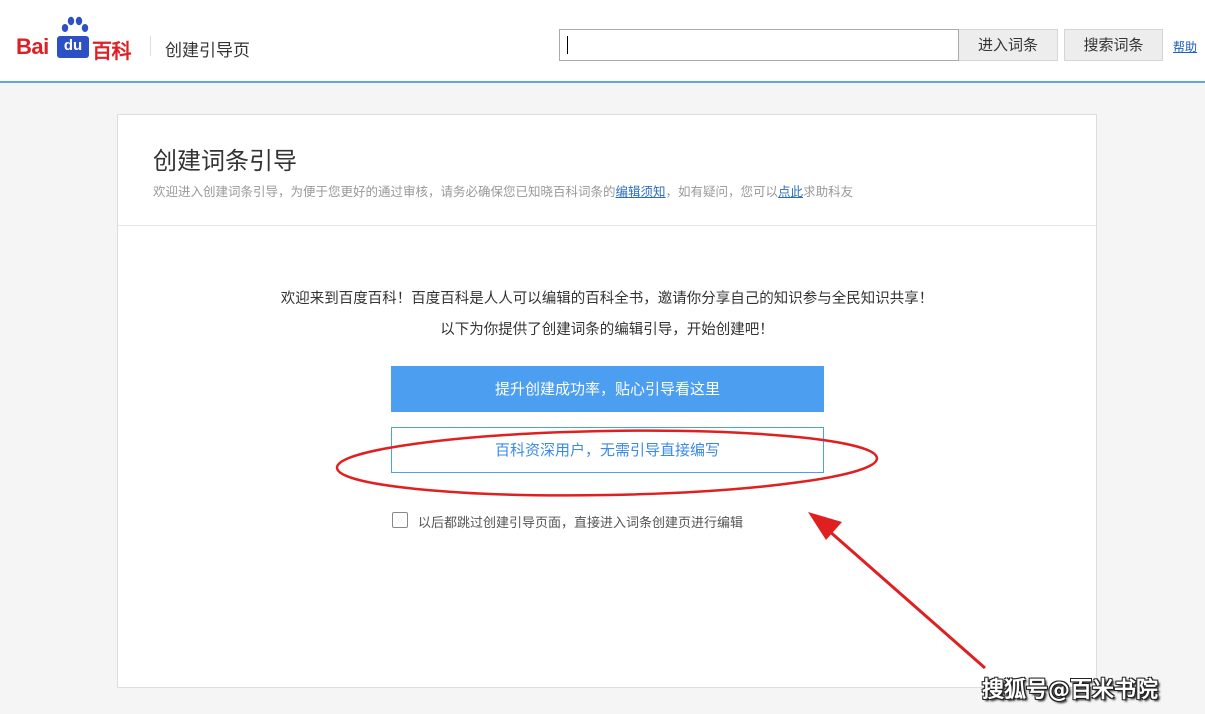 The image size is (1205, 714). Describe the element at coordinates (1113, 45) in the screenshot. I see `search-entry-button: 搜索词条` at that location.